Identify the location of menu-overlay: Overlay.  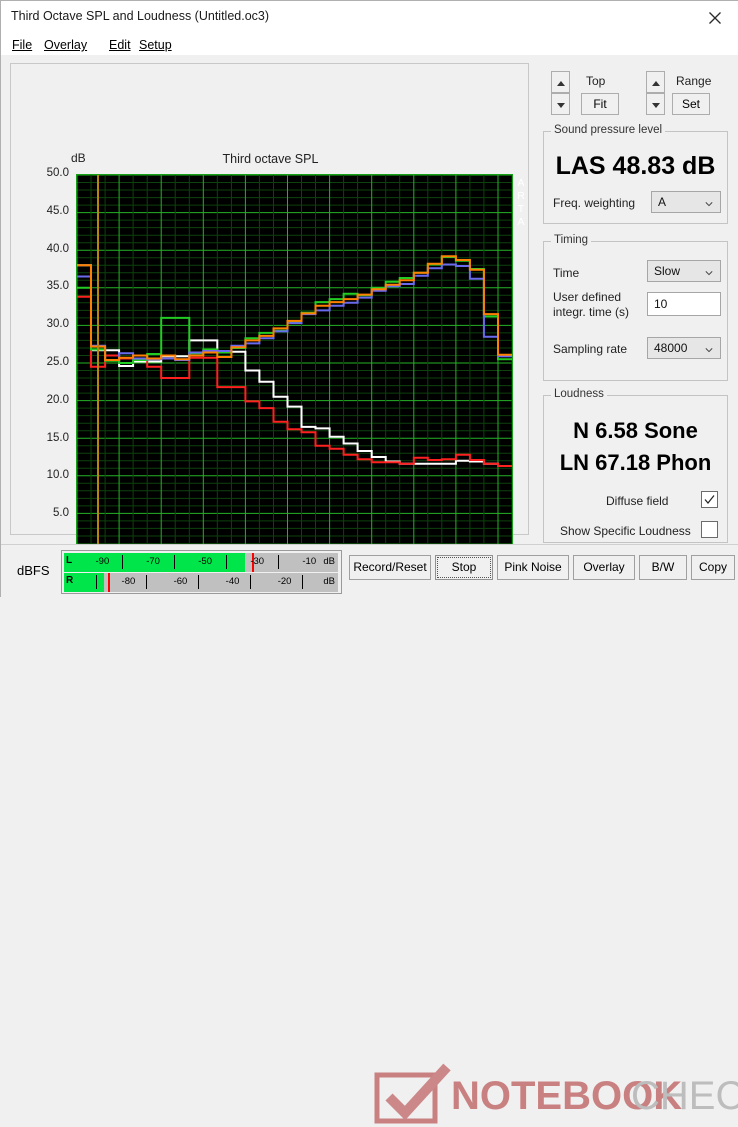
(65, 45).